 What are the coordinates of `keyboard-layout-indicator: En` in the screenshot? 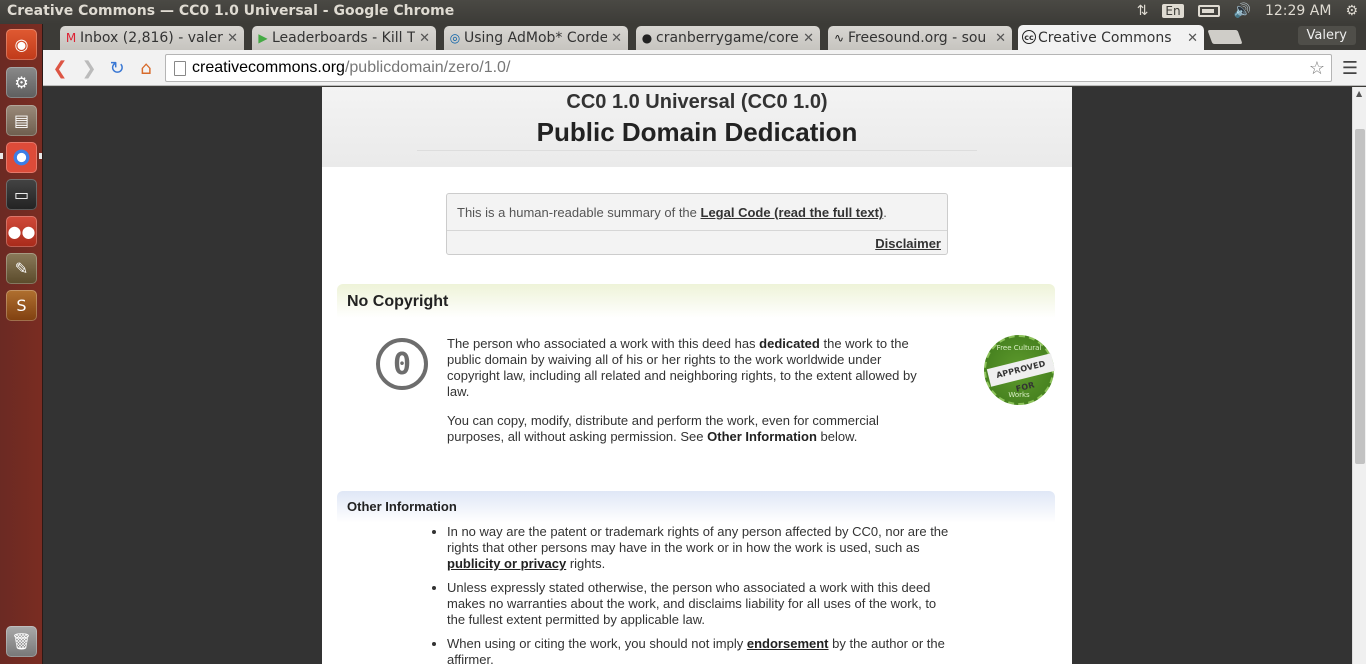 It's located at (1173, 11).